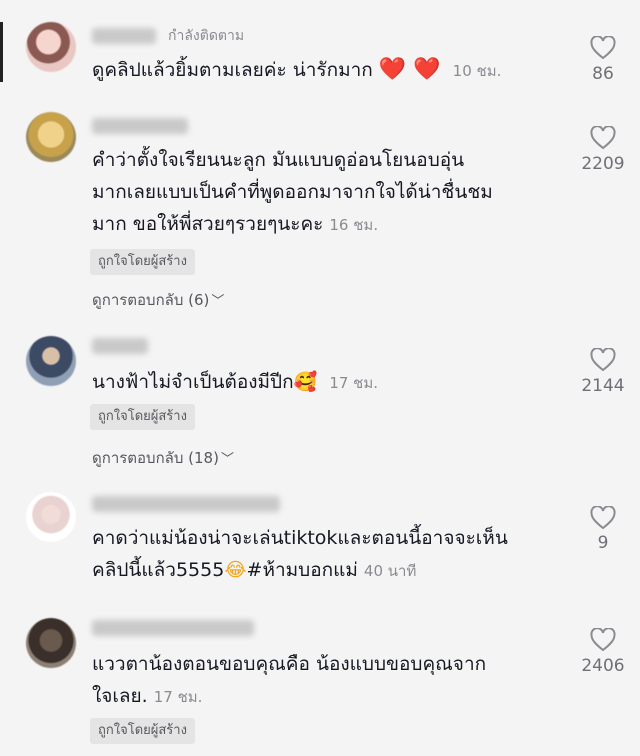  What do you see at coordinates (302, 570) in the screenshot?
I see `hashtag-link: #ห้ามบอกแม่` at bounding box center [302, 570].